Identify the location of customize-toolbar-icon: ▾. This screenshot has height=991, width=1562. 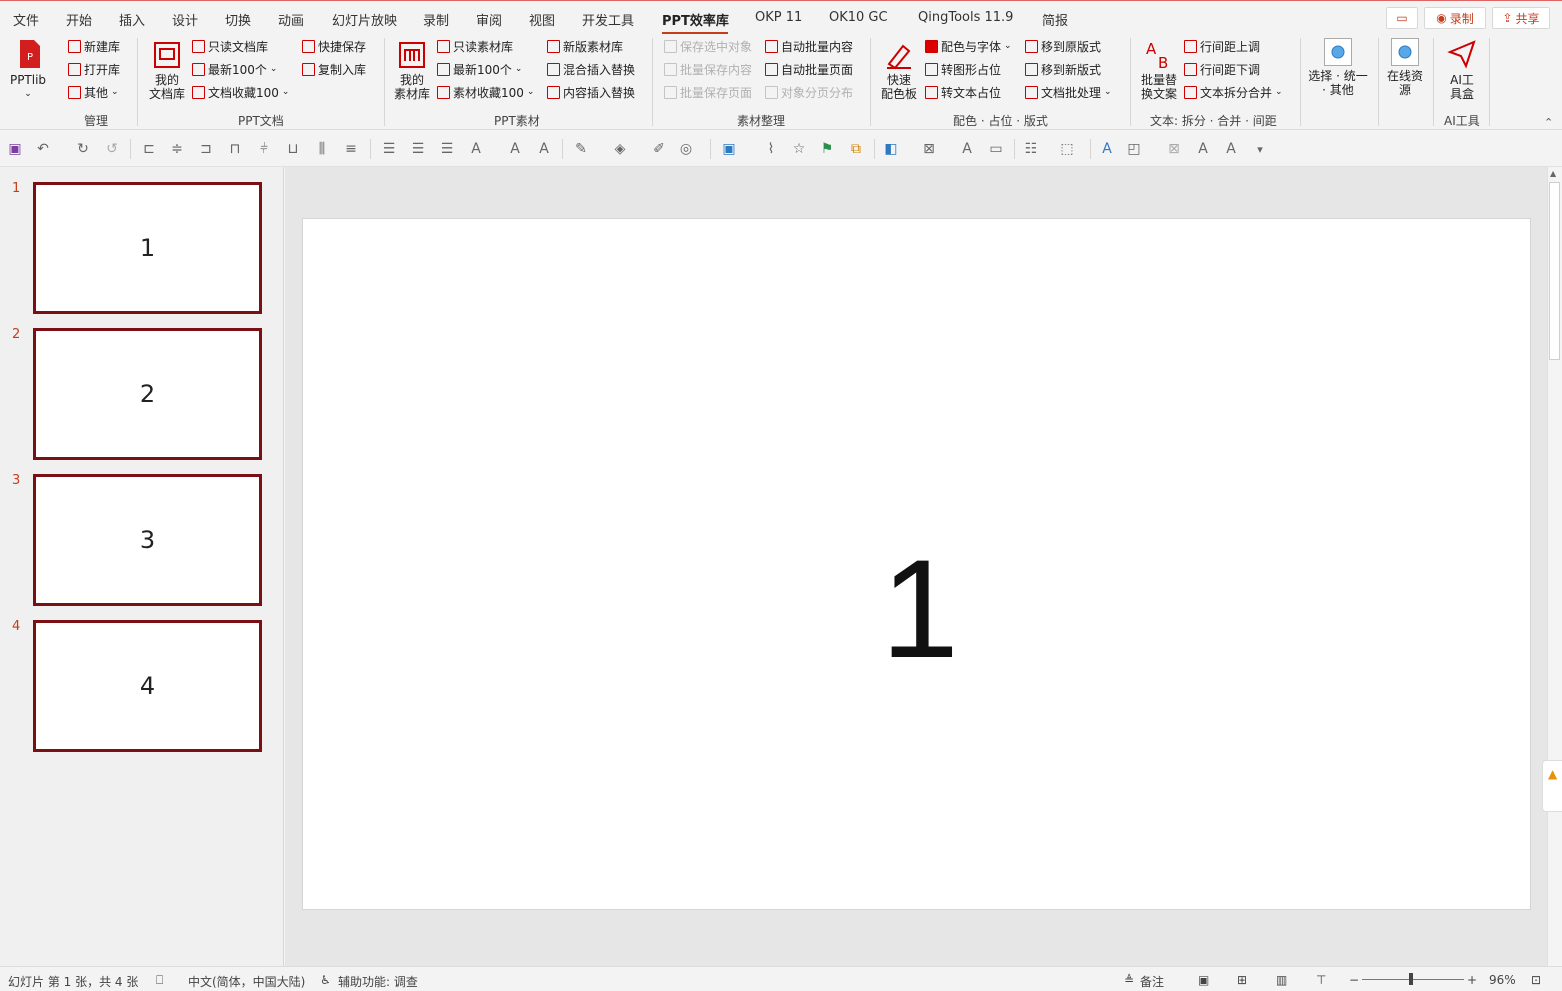
(1260, 149).